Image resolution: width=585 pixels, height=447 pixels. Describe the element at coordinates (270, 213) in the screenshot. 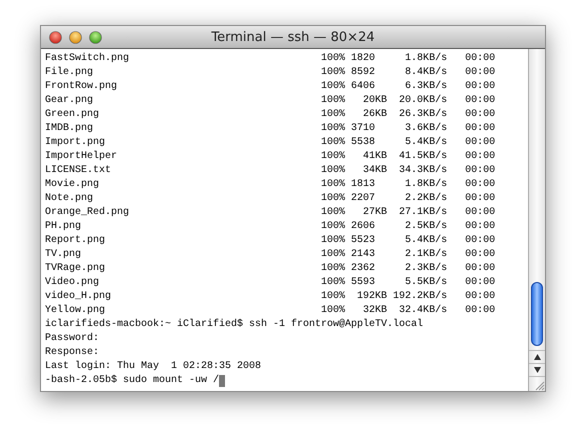

I see `terminal-line: Orange_Red.png 100% 27KB 27.1KB/s 00:00` at that location.